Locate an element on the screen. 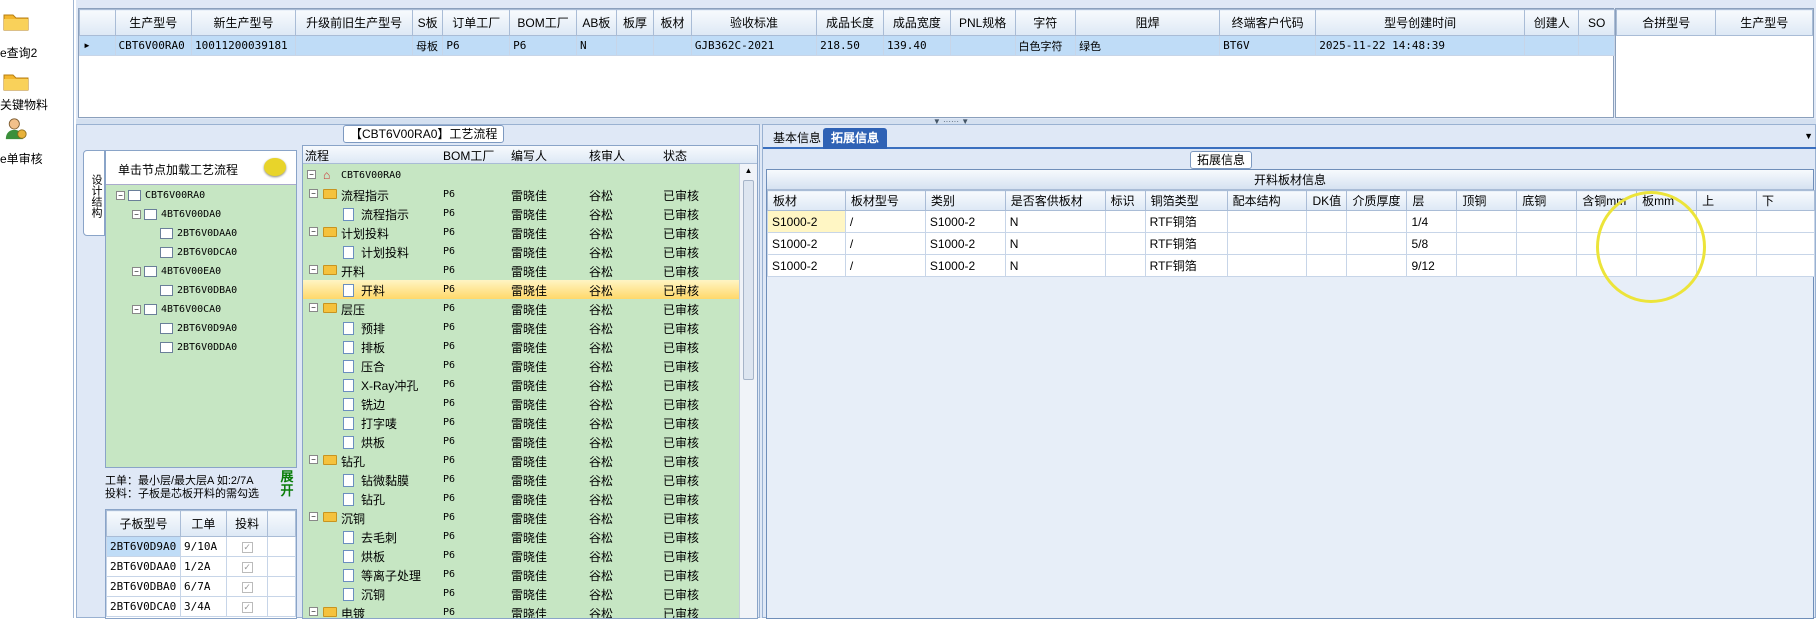 Image resolution: width=1816 pixels, height=619 pixels. tree-node: 2BT6V0D9A0 is located at coordinates (198, 328).